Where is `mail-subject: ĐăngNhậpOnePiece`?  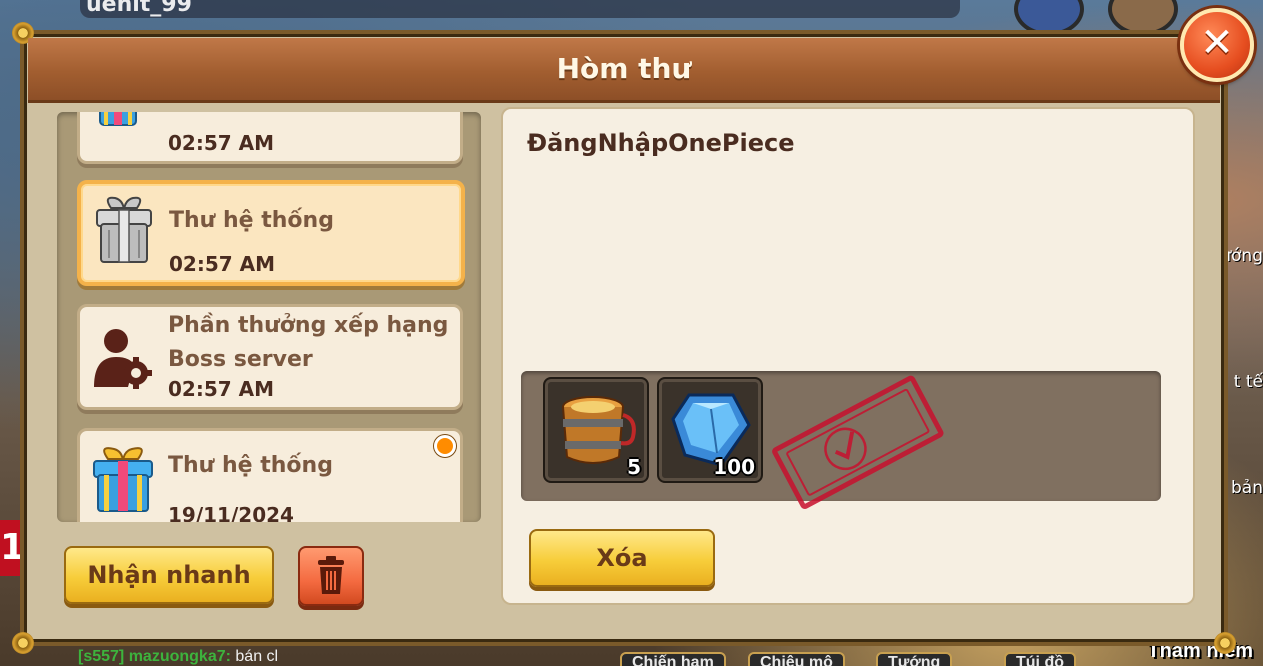 mail-subject: ĐăngNhậpOnePiece is located at coordinates (661, 143).